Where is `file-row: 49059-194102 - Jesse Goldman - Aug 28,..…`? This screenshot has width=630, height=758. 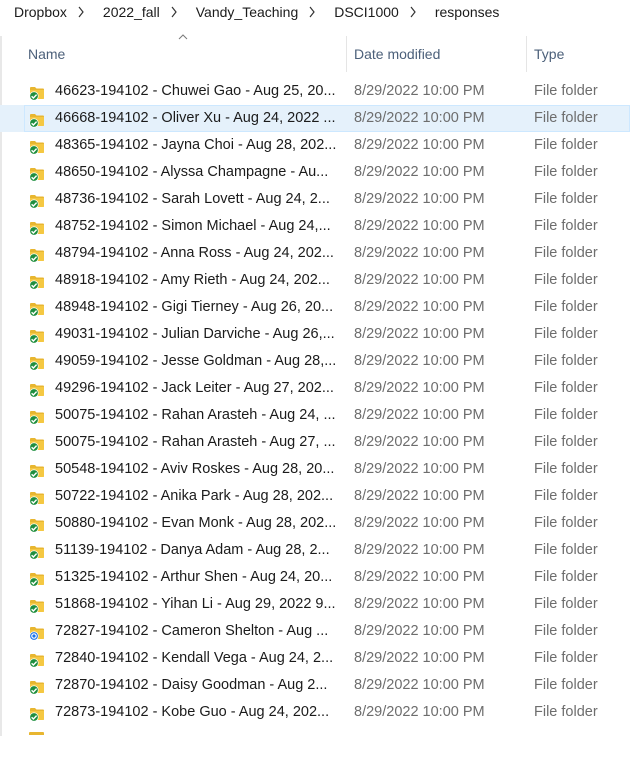
file-row: 49059-194102 - Jesse Goldman - Aug 28,..… is located at coordinates (315, 361).